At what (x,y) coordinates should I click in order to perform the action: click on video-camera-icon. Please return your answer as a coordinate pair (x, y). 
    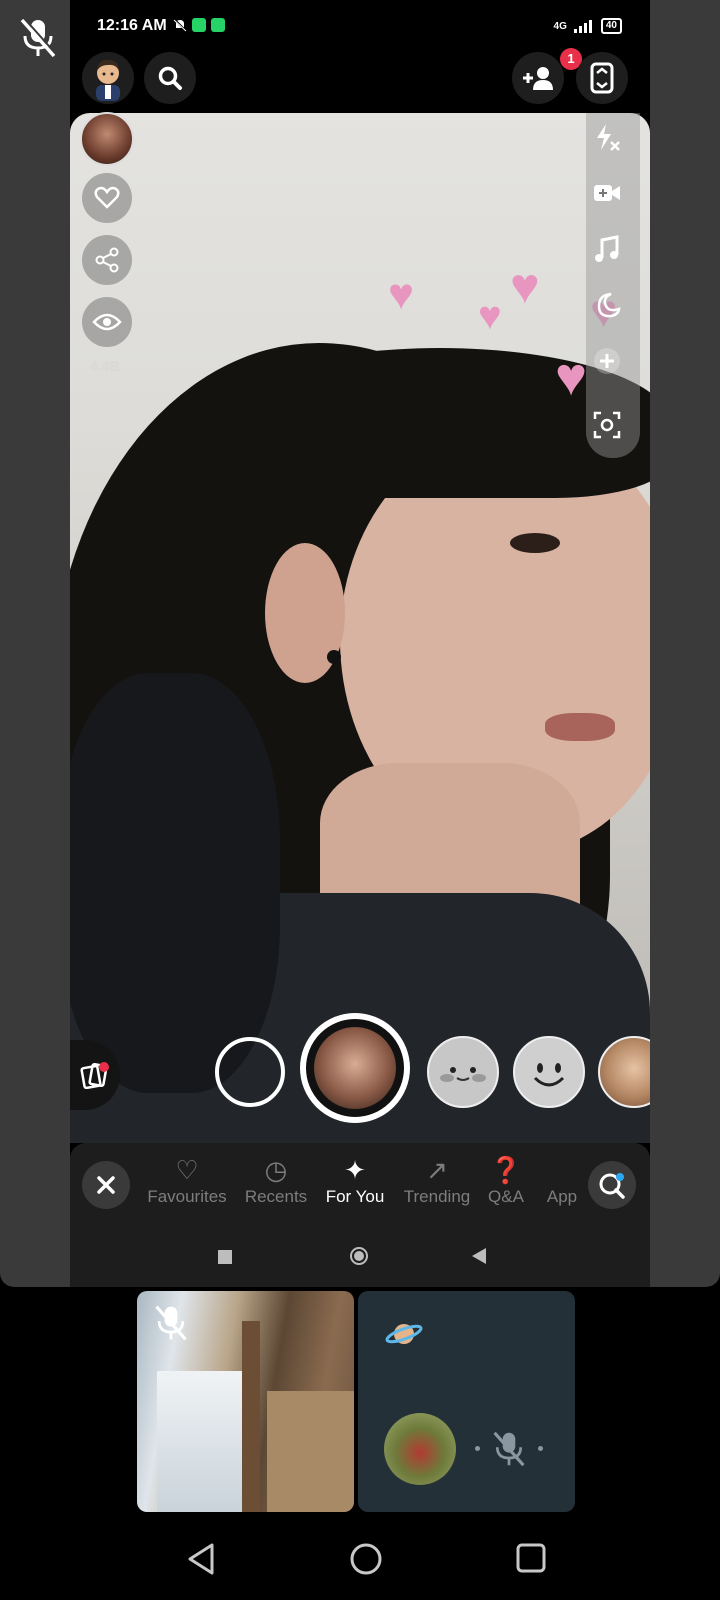
    Looking at the image, I should click on (607, 193).